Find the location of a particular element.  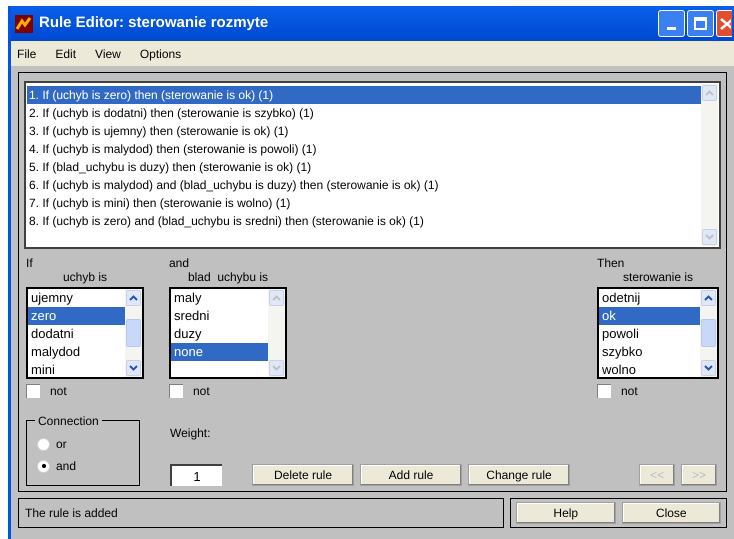

maximize-icon is located at coordinates (700, 23).